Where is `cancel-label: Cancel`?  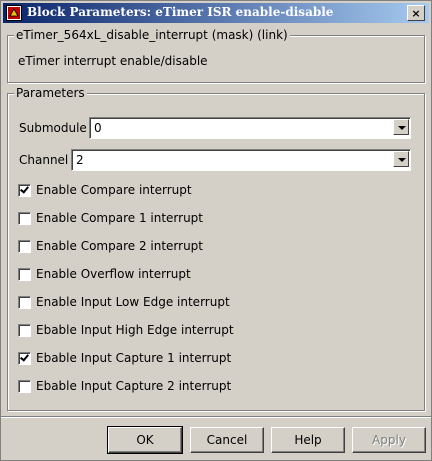 cancel-label: Cancel is located at coordinates (227, 440).